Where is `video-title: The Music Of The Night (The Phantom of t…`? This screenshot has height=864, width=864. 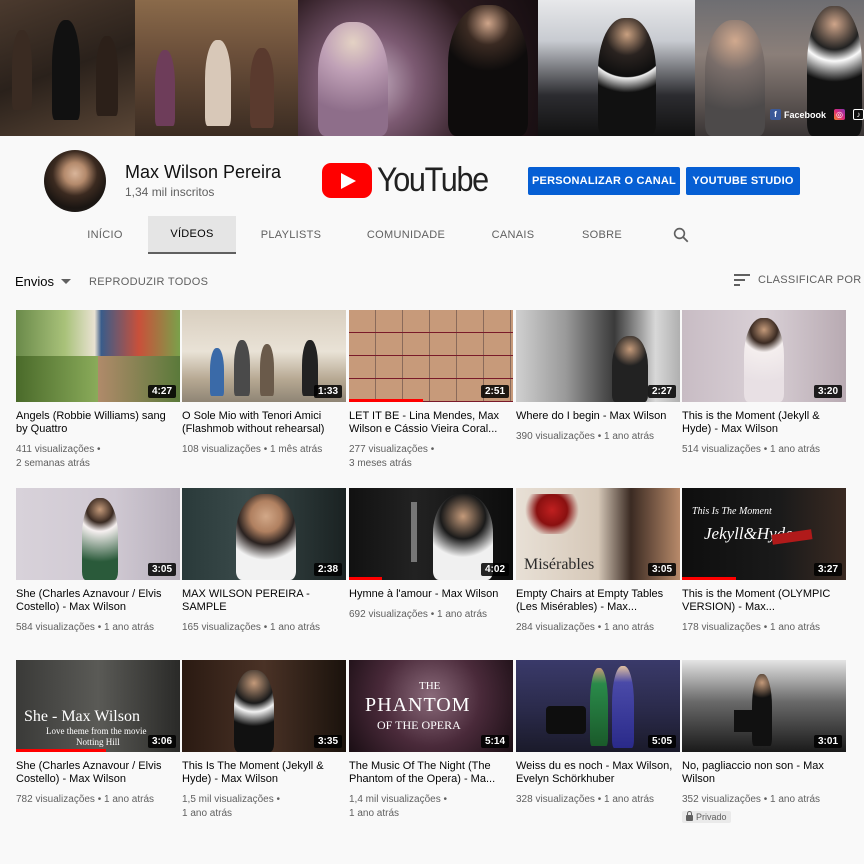 video-title: The Music Of The Night (The Phantom of t… is located at coordinates (431, 773).